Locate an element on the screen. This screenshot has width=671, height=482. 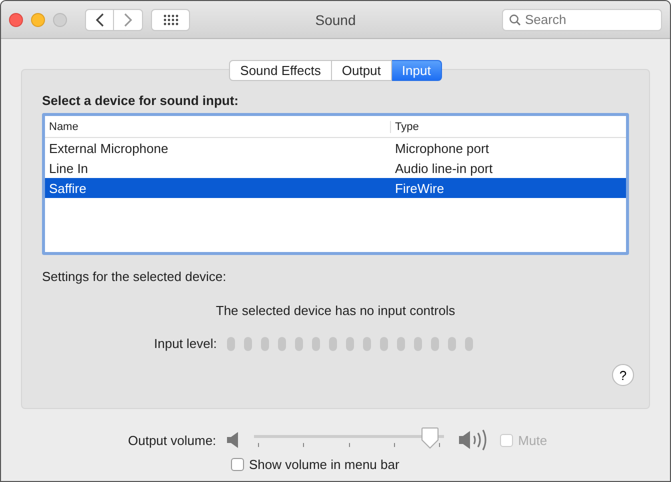
table-cell-text: Saffire is located at coordinates (68, 188).